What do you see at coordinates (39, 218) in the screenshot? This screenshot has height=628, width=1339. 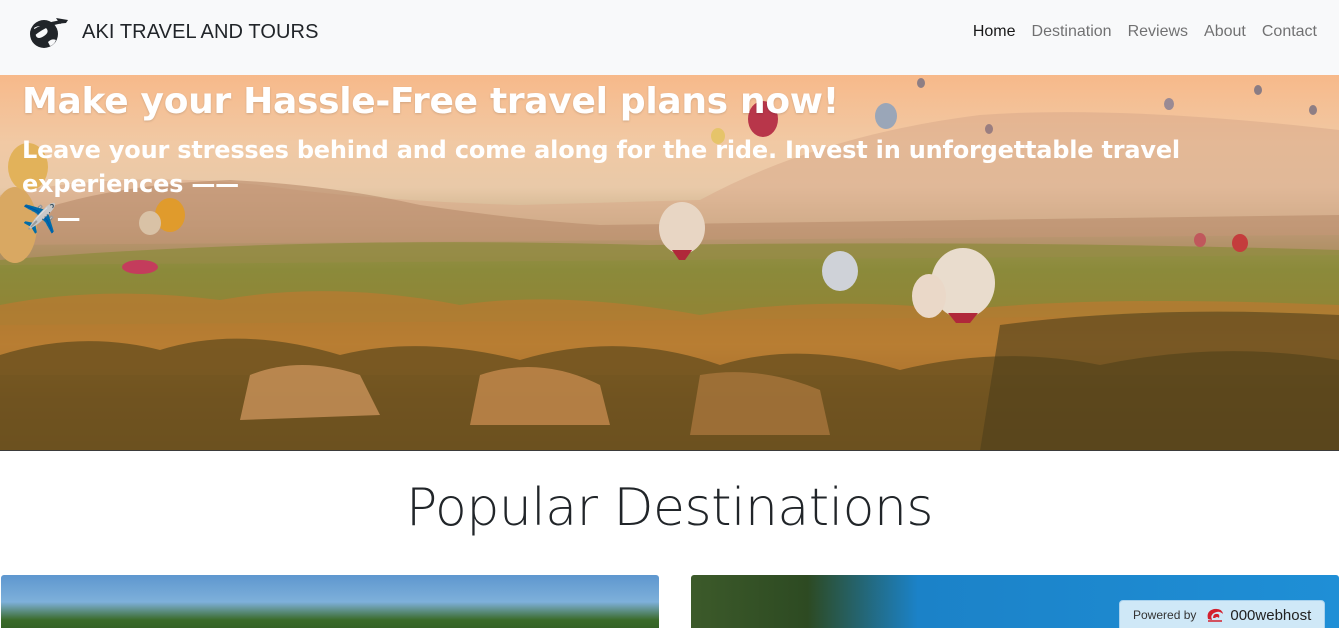 I see `airplane-icon: ✈️` at bounding box center [39, 218].